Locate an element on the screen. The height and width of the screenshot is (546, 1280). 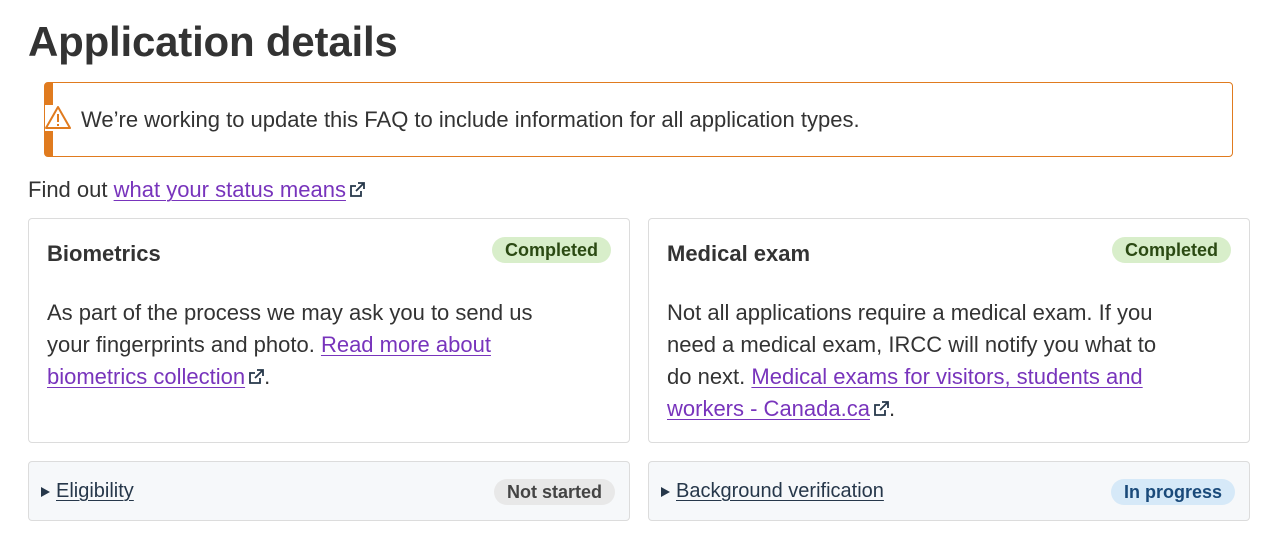
details-eligibility: Eligibility Not started is located at coordinates (329, 491).